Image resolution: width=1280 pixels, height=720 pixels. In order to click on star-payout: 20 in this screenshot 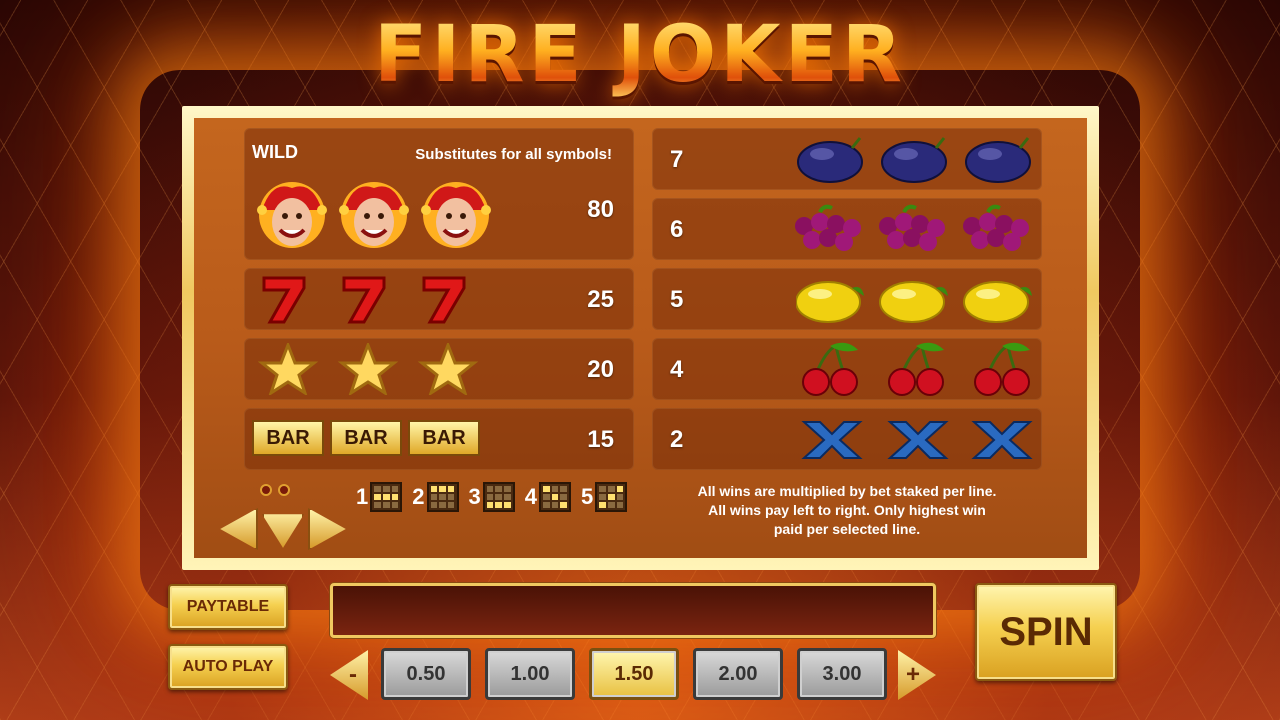, I will do `click(600, 369)`.